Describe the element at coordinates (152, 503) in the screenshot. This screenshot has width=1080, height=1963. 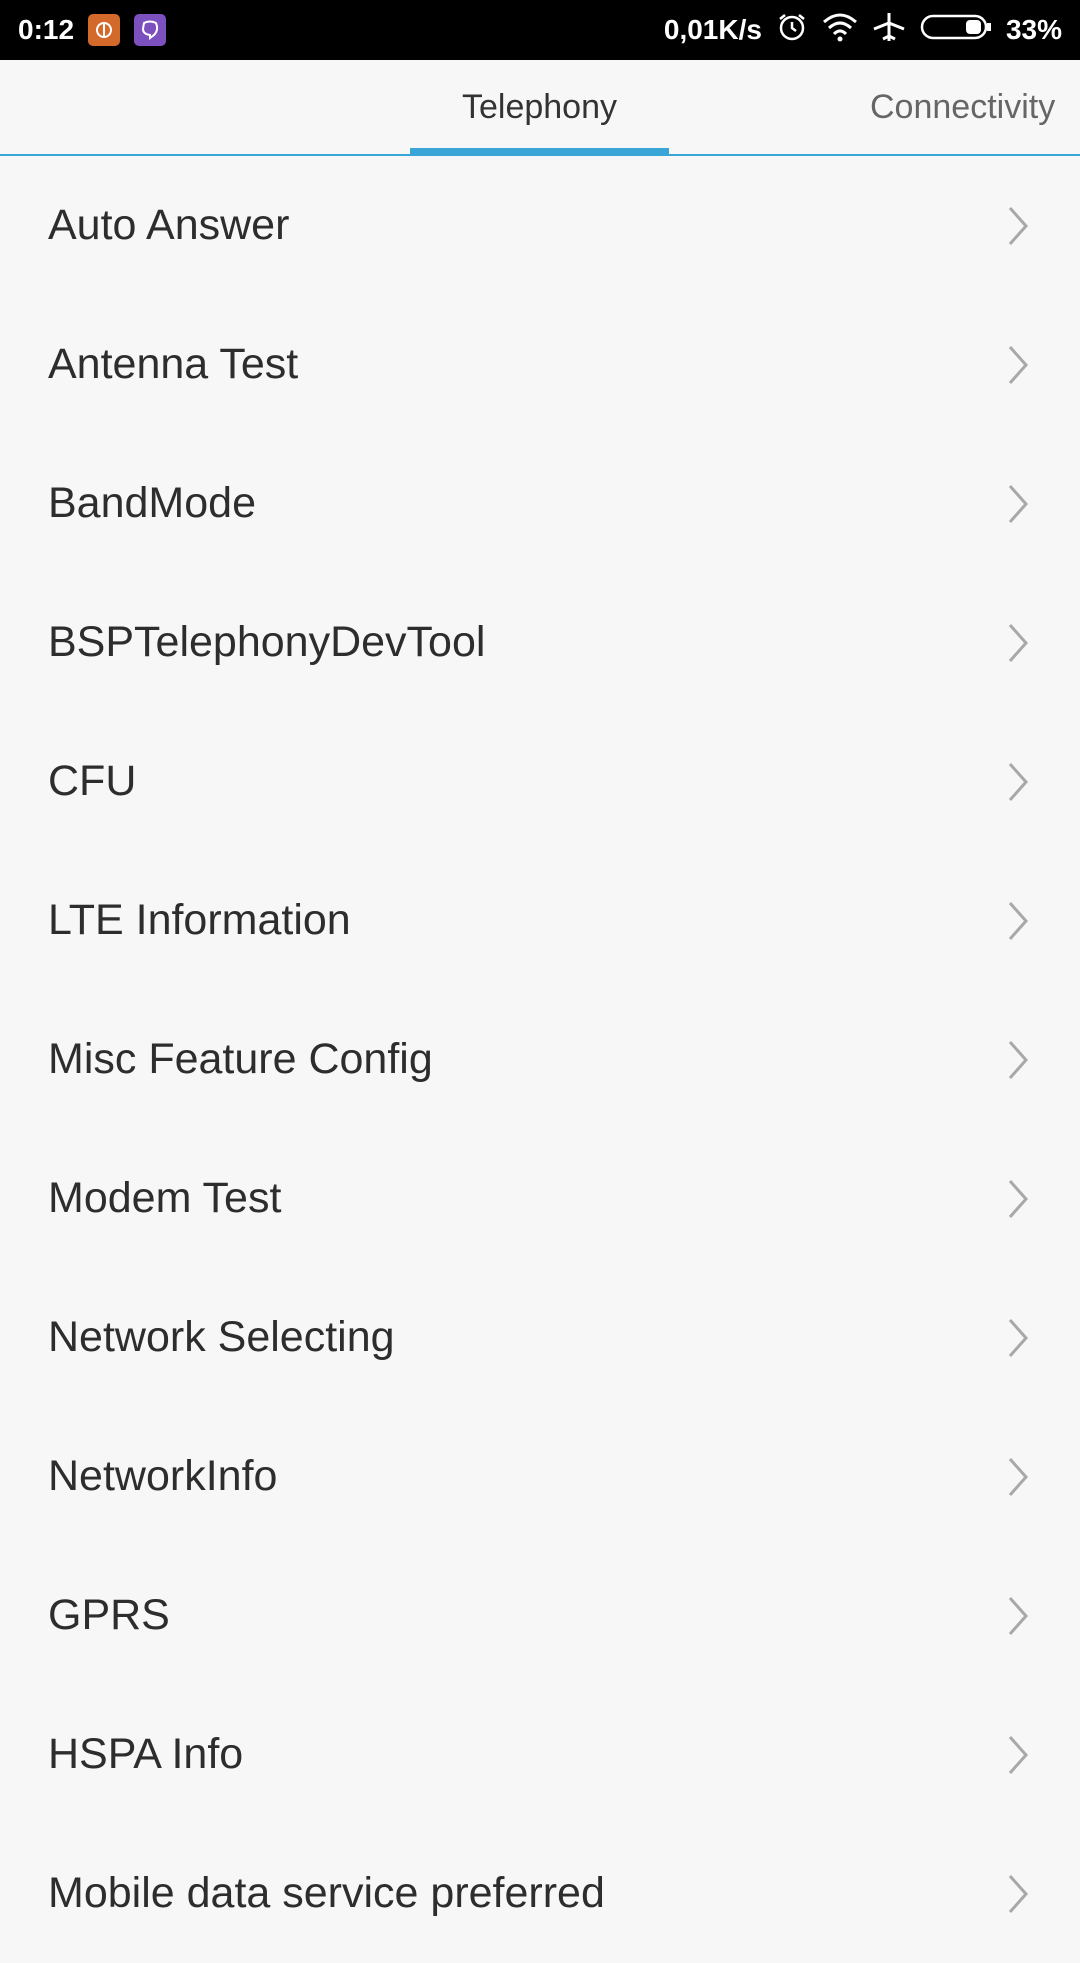
I see `list-item-label: BandMode` at that location.